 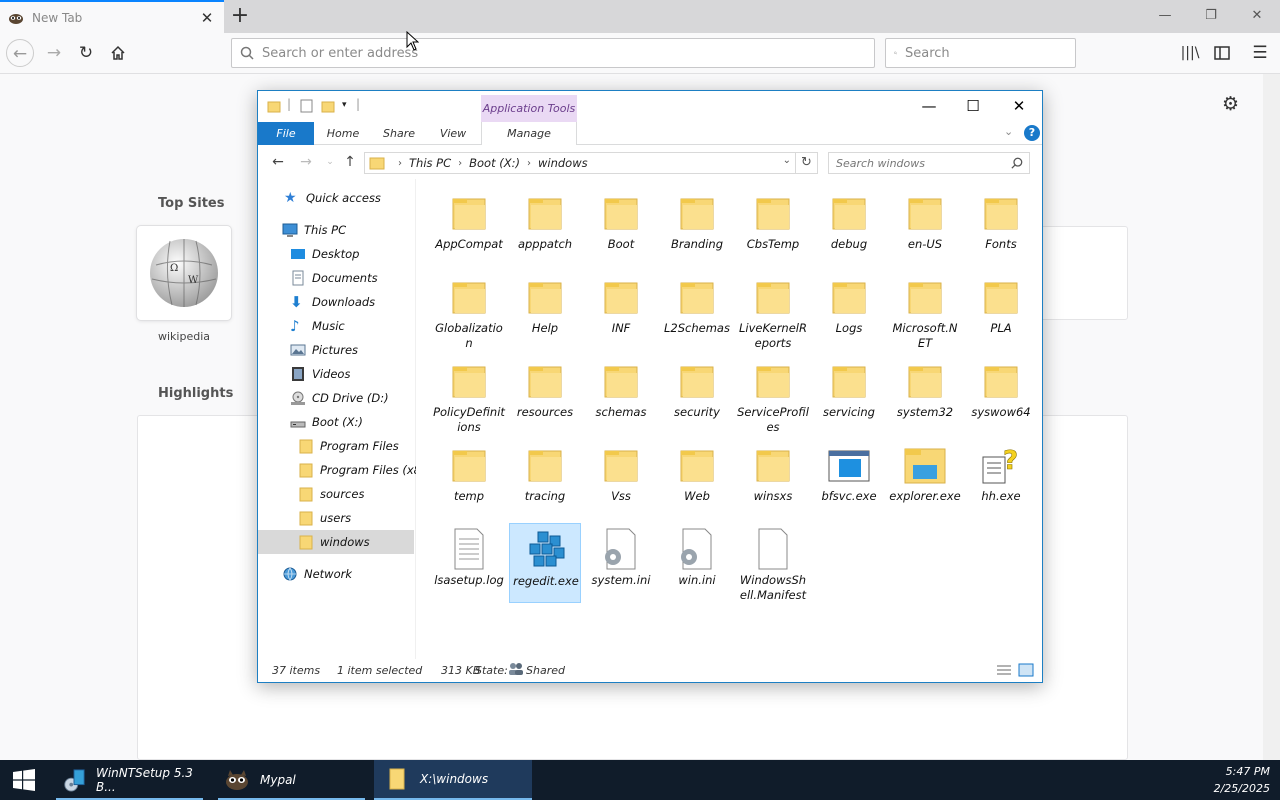 What do you see at coordinates (1211, 16) in the screenshot?
I see `restore-icon: ❐` at bounding box center [1211, 16].